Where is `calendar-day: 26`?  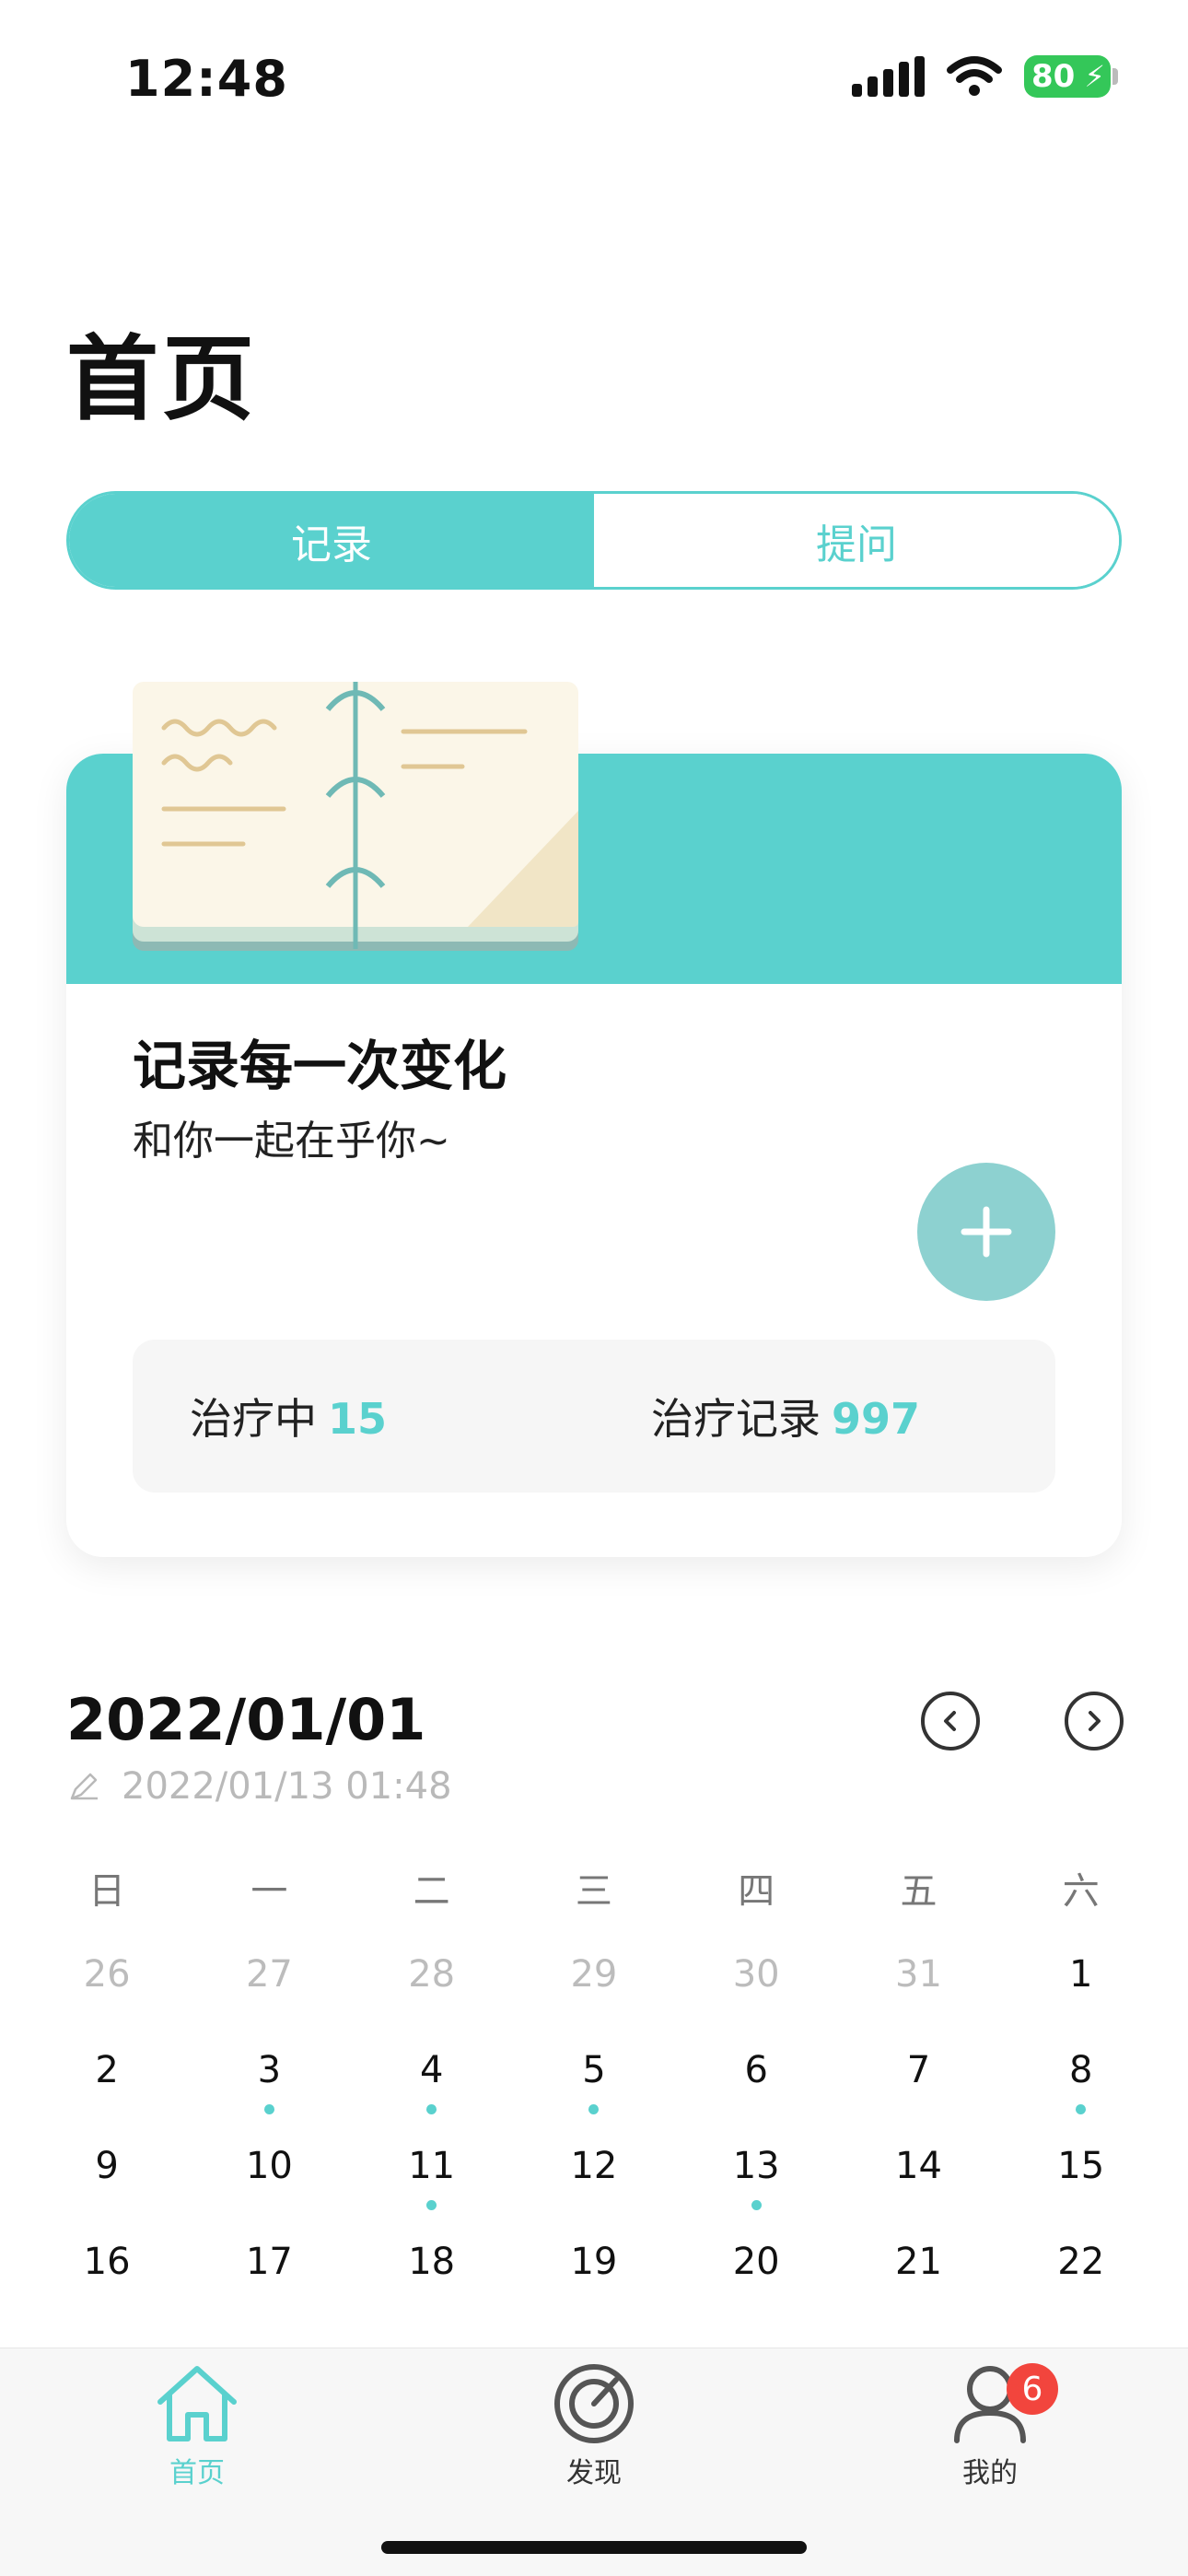 calendar-day: 26 is located at coordinates (107, 1988).